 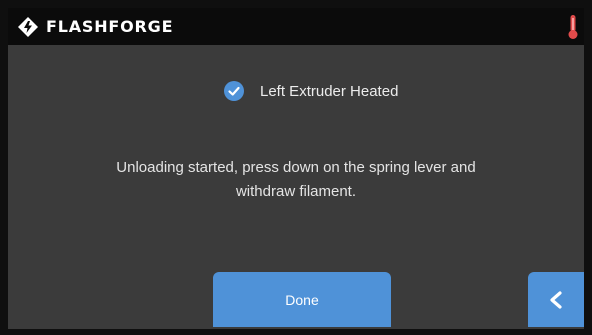 I want to click on status-label: Left Extruder Heated, so click(x=329, y=91).